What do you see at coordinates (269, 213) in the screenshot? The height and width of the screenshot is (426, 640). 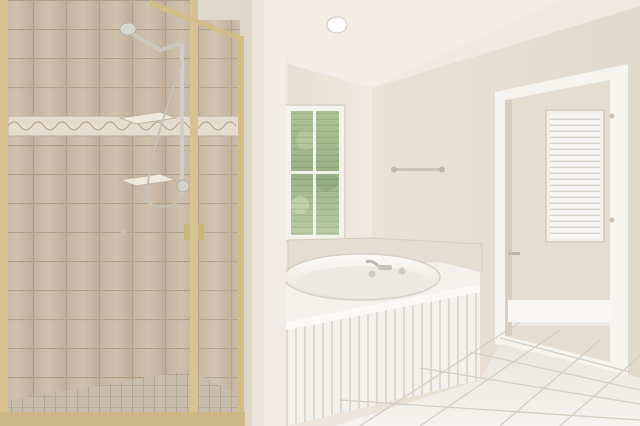 I see `wall-column` at bounding box center [269, 213].